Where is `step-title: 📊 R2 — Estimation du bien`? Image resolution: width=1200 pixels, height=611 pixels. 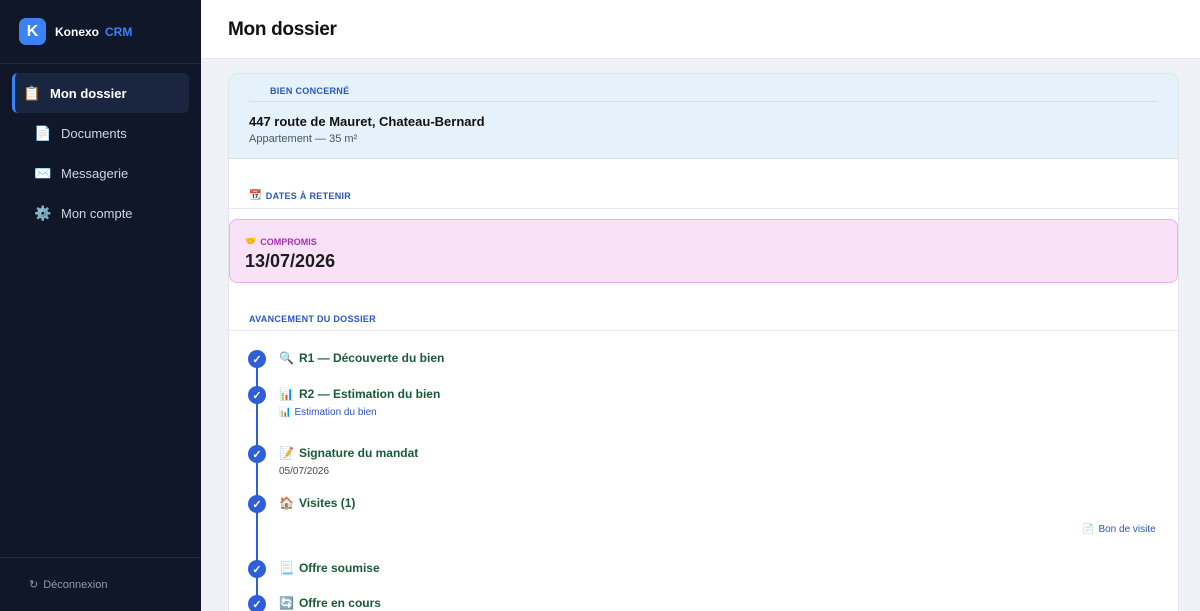
step-title: 📊 R2 — Estimation du bien is located at coordinates (359, 394).